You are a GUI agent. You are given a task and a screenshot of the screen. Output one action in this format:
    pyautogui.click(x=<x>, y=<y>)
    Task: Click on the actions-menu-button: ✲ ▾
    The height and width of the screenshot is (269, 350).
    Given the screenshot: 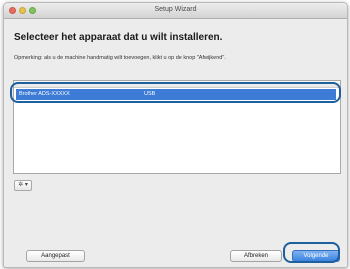 What is the action you would take?
    pyautogui.click(x=23, y=185)
    